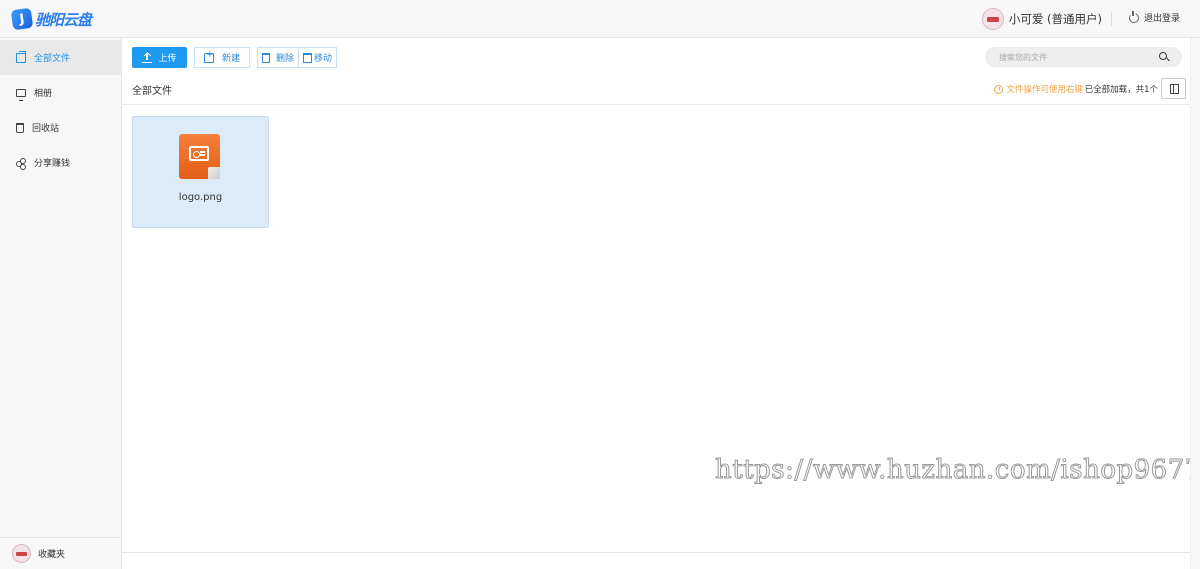 The width and height of the screenshot is (1200, 569). I want to click on scrollbar, so click(1195, 303).